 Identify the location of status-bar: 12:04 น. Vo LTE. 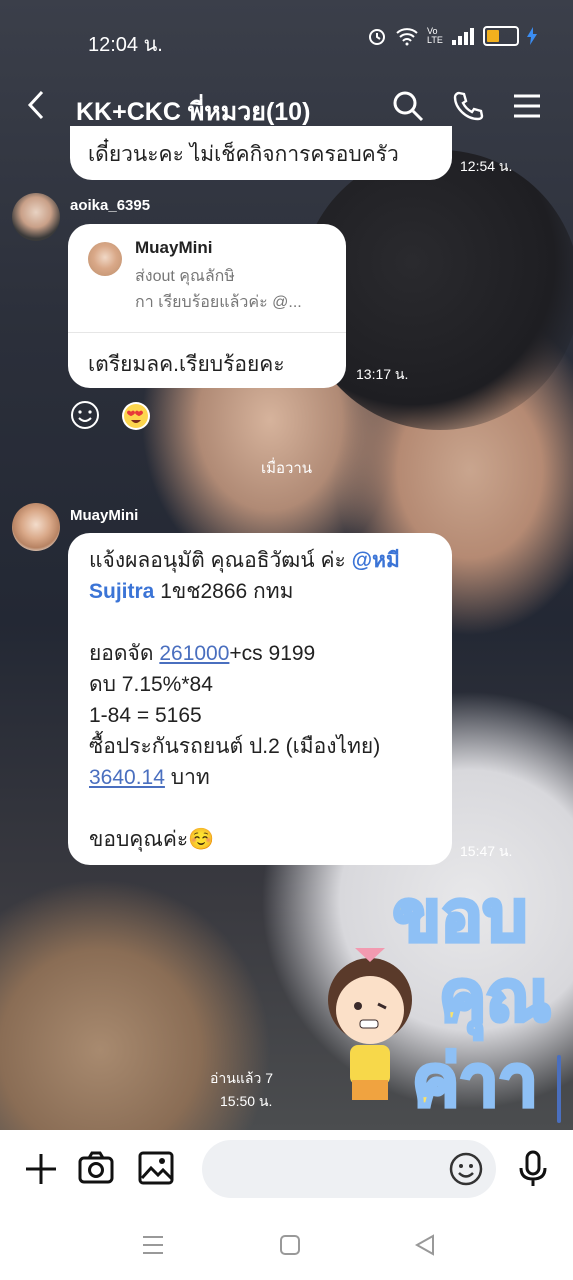
(286, 35).